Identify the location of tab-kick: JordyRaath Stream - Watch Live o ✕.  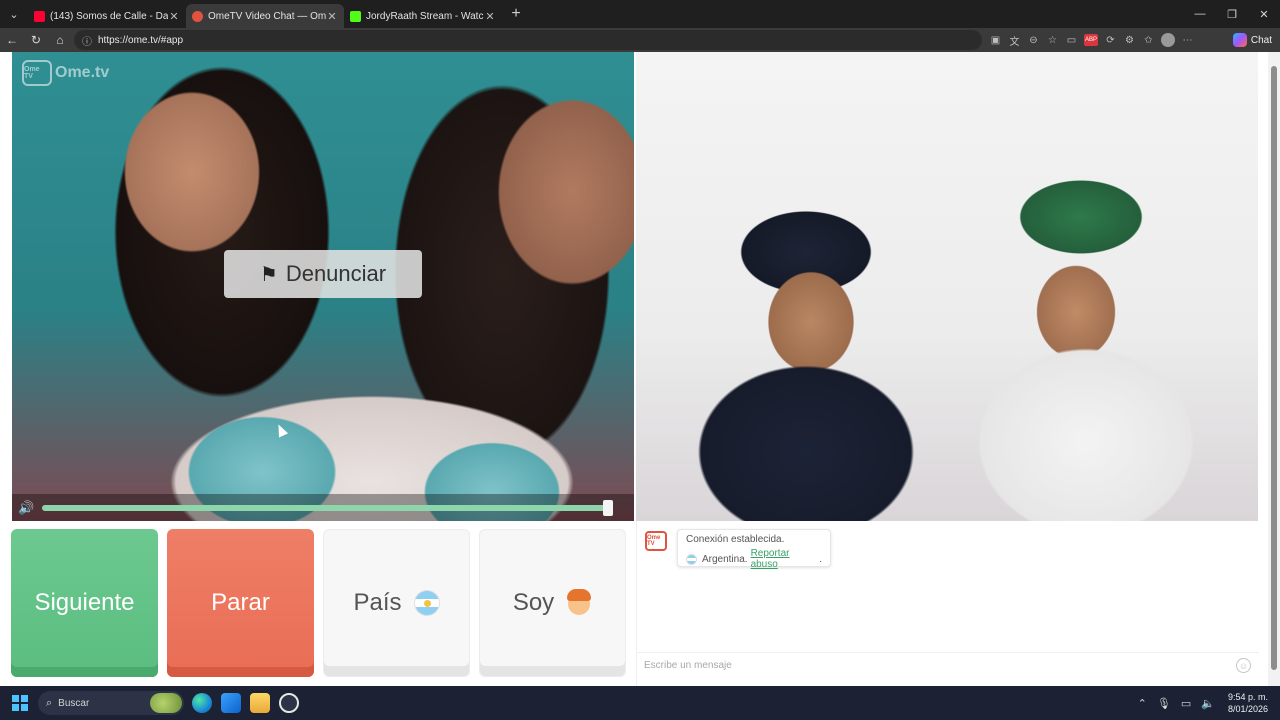
(423, 16).